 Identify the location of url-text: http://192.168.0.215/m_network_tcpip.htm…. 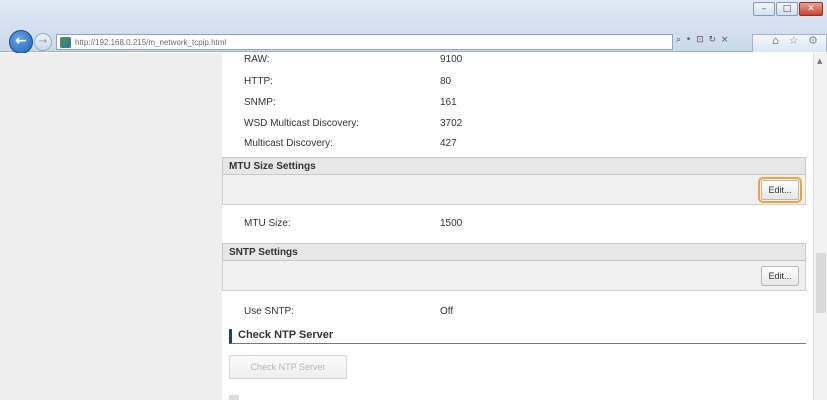
(151, 42).